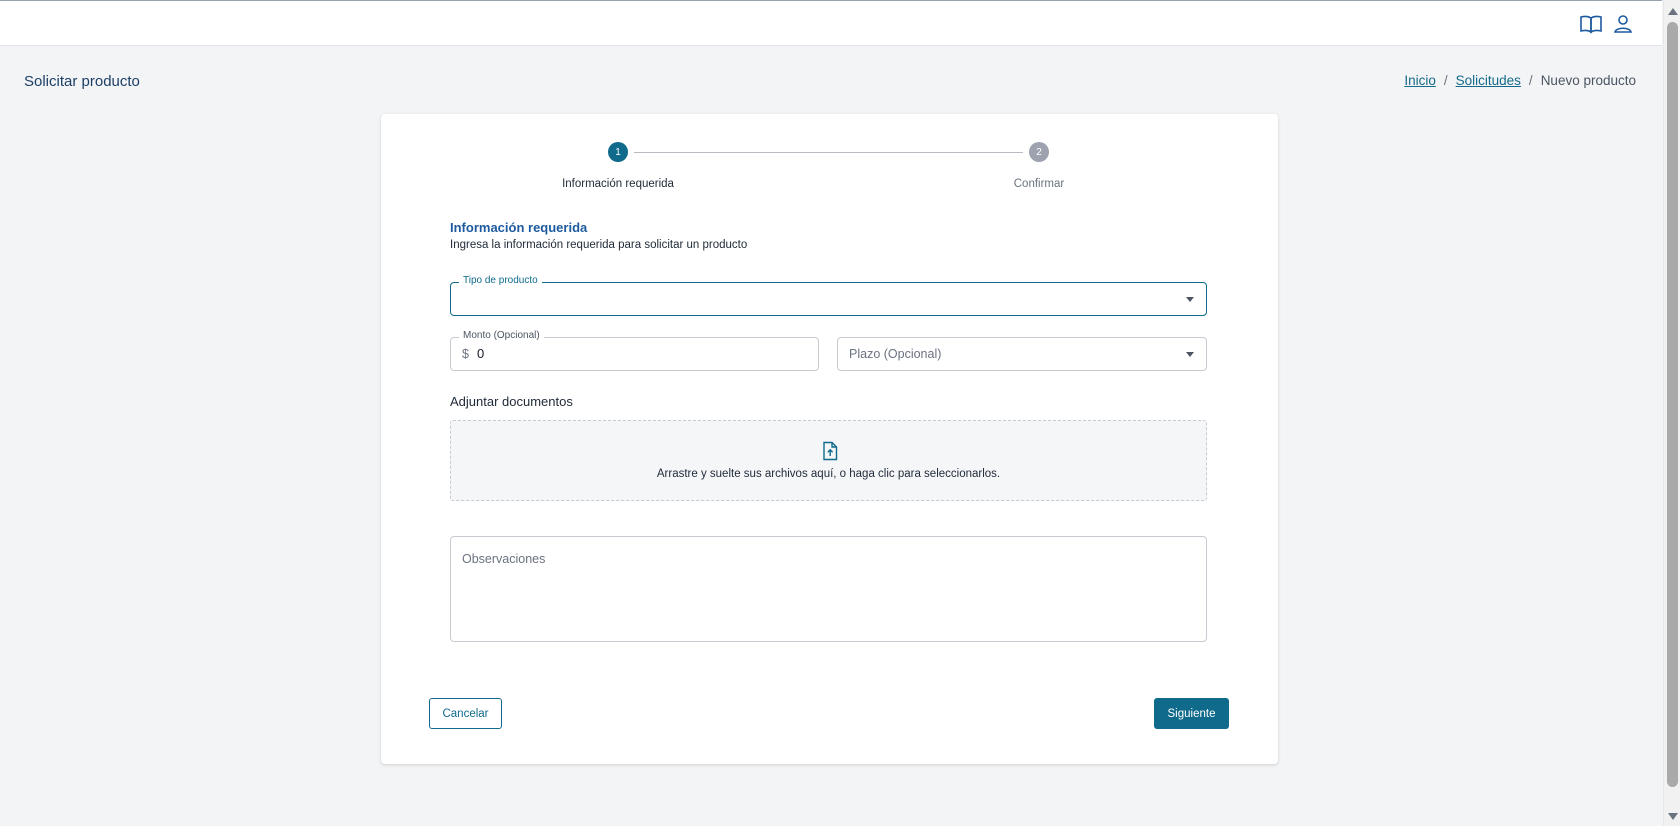 The width and height of the screenshot is (1680, 826). Describe the element at coordinates (511, 401) in the screenshot. I see `attach-label: Adjuntar documentos` at that location.